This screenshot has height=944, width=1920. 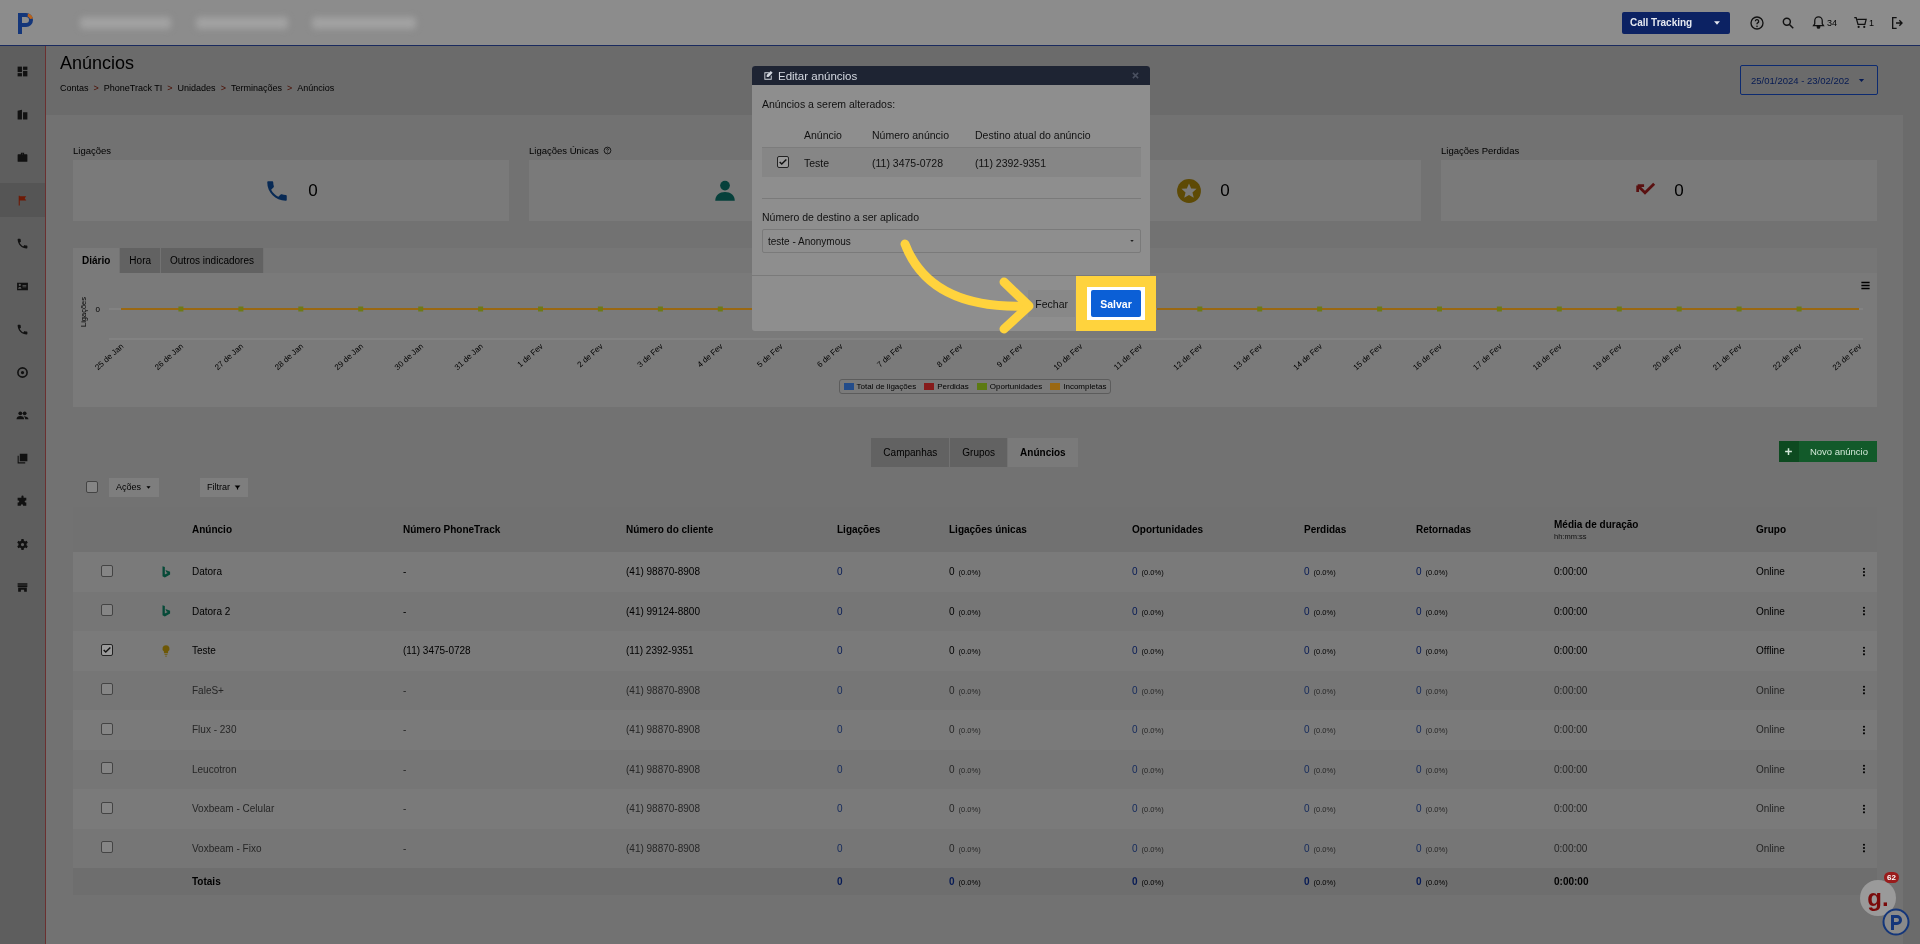 What do you see at coordinates (1865, 285) in the screenshot?
I see `menu-icon` at bounding box center [1865, 285].